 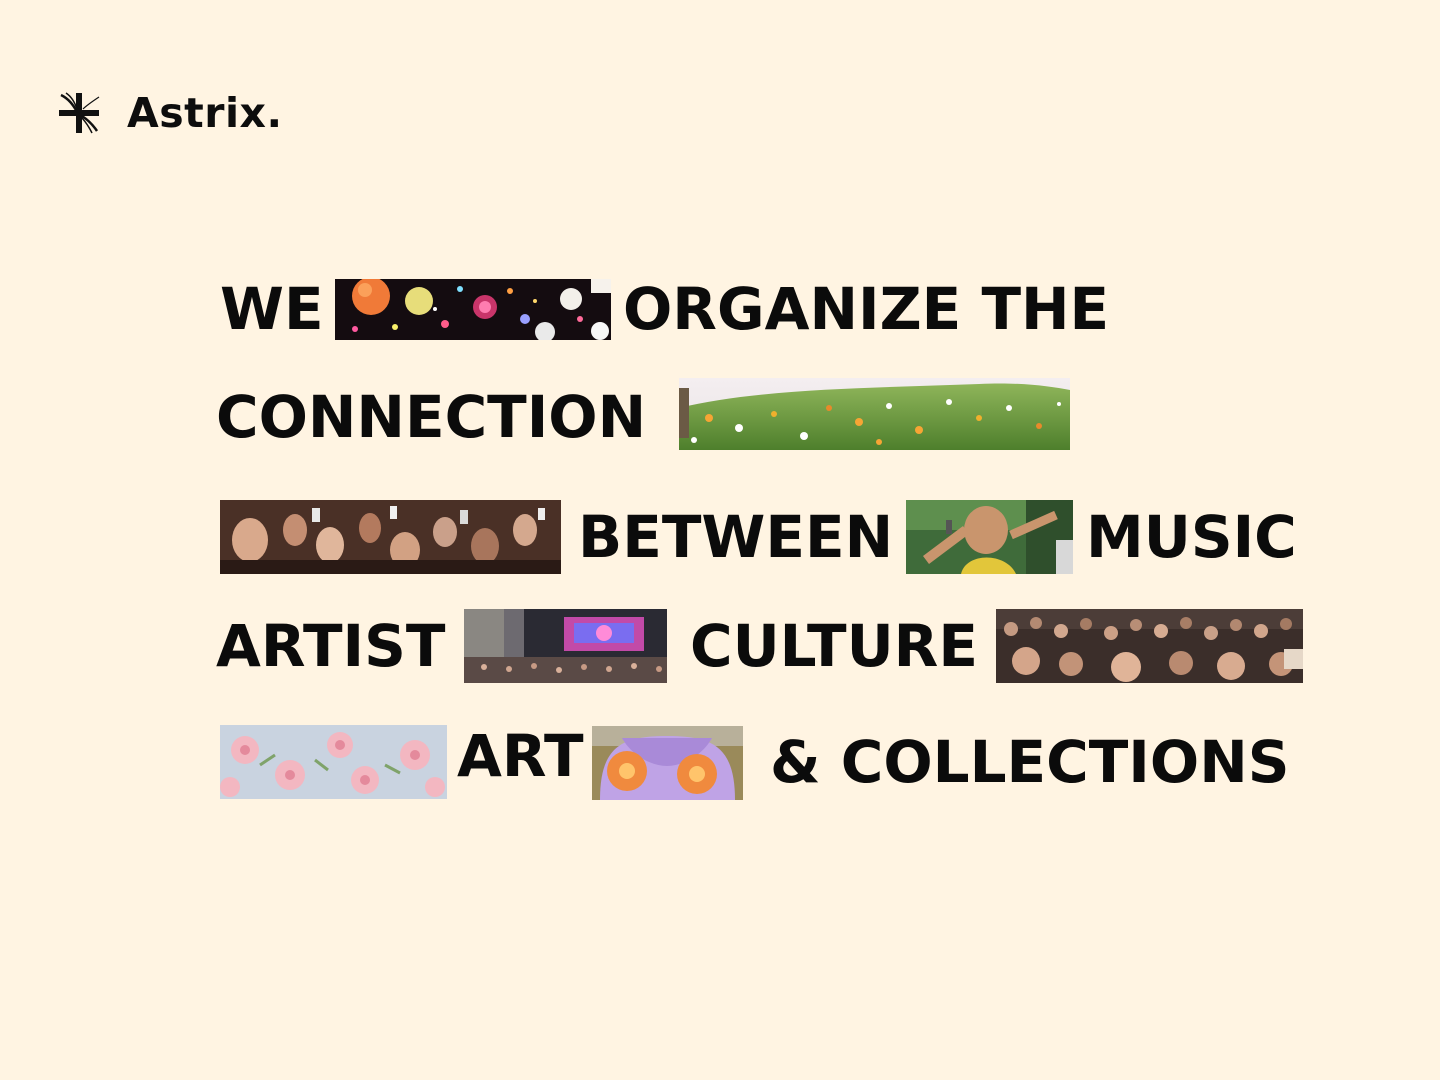 I want to click on headline-word-collections: & COLLECTIONS, so click(x=1030, y=762).